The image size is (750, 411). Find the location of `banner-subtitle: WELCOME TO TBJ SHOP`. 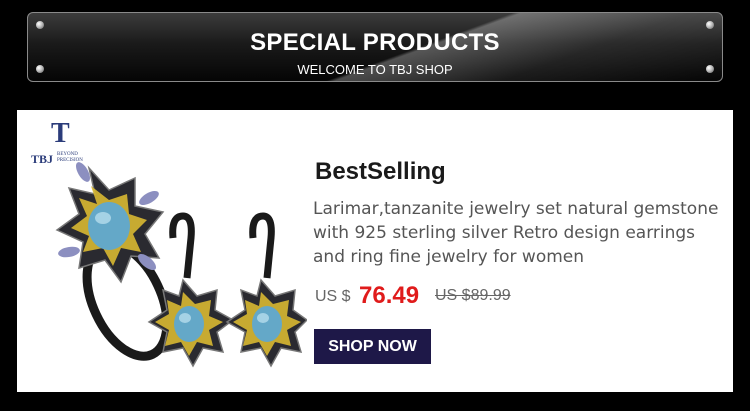

banner-subtitle: WELCOME TO TBJ SHOP is located at coordinates (375, 69).